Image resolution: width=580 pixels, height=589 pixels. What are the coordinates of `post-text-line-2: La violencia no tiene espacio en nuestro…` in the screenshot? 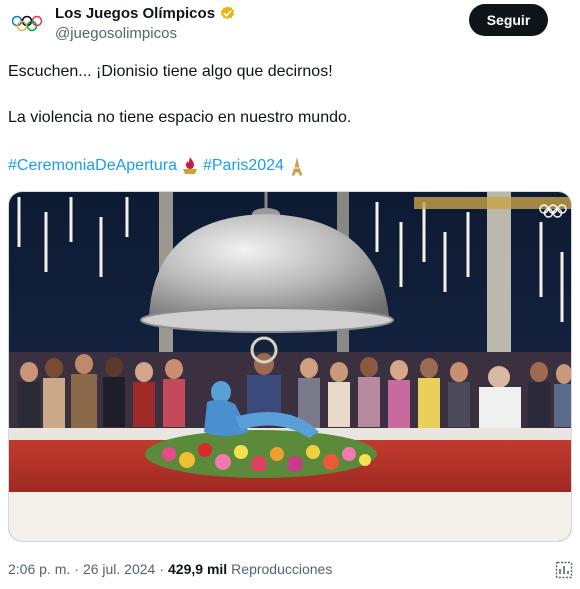 It's located at (180, 117).